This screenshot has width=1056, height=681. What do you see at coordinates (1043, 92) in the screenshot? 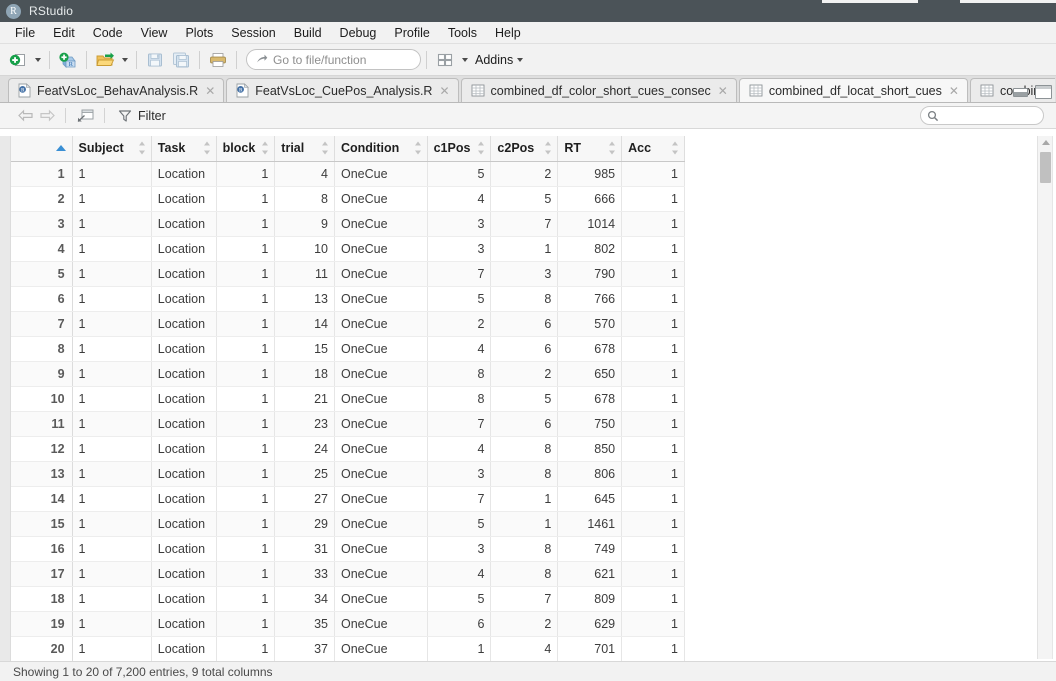
I see `maximize-icon` at bounding box center [1043, 92].